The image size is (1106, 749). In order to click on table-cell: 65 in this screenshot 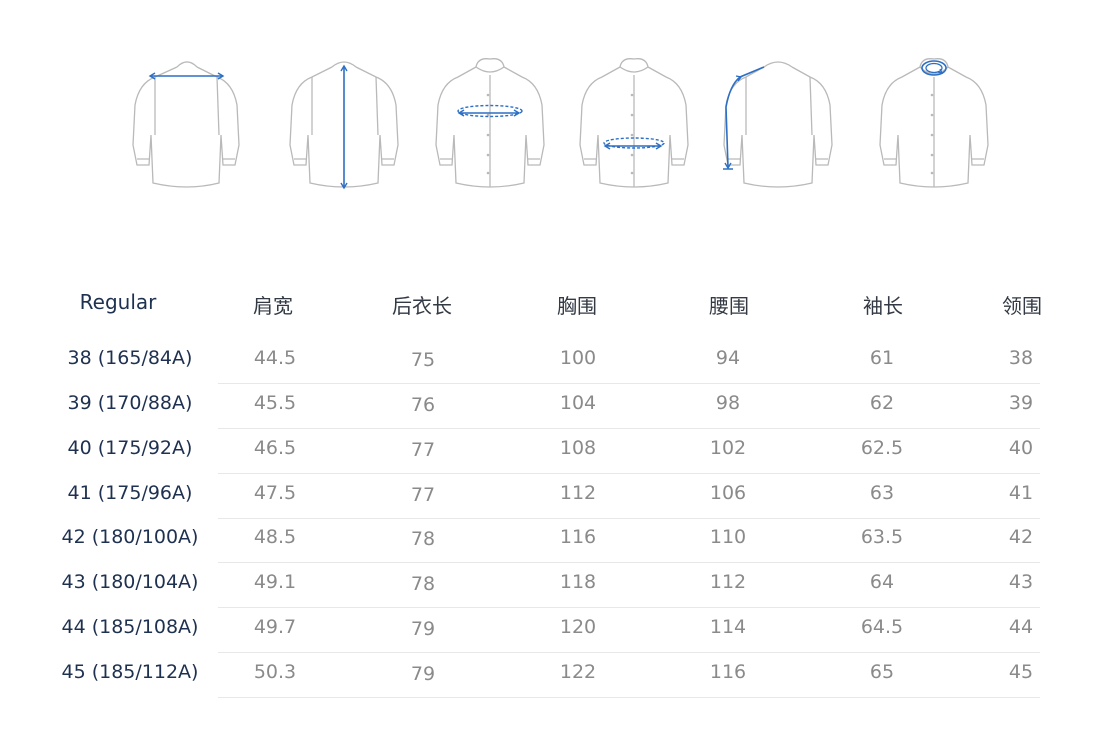, I will do `click(882, 671)`.